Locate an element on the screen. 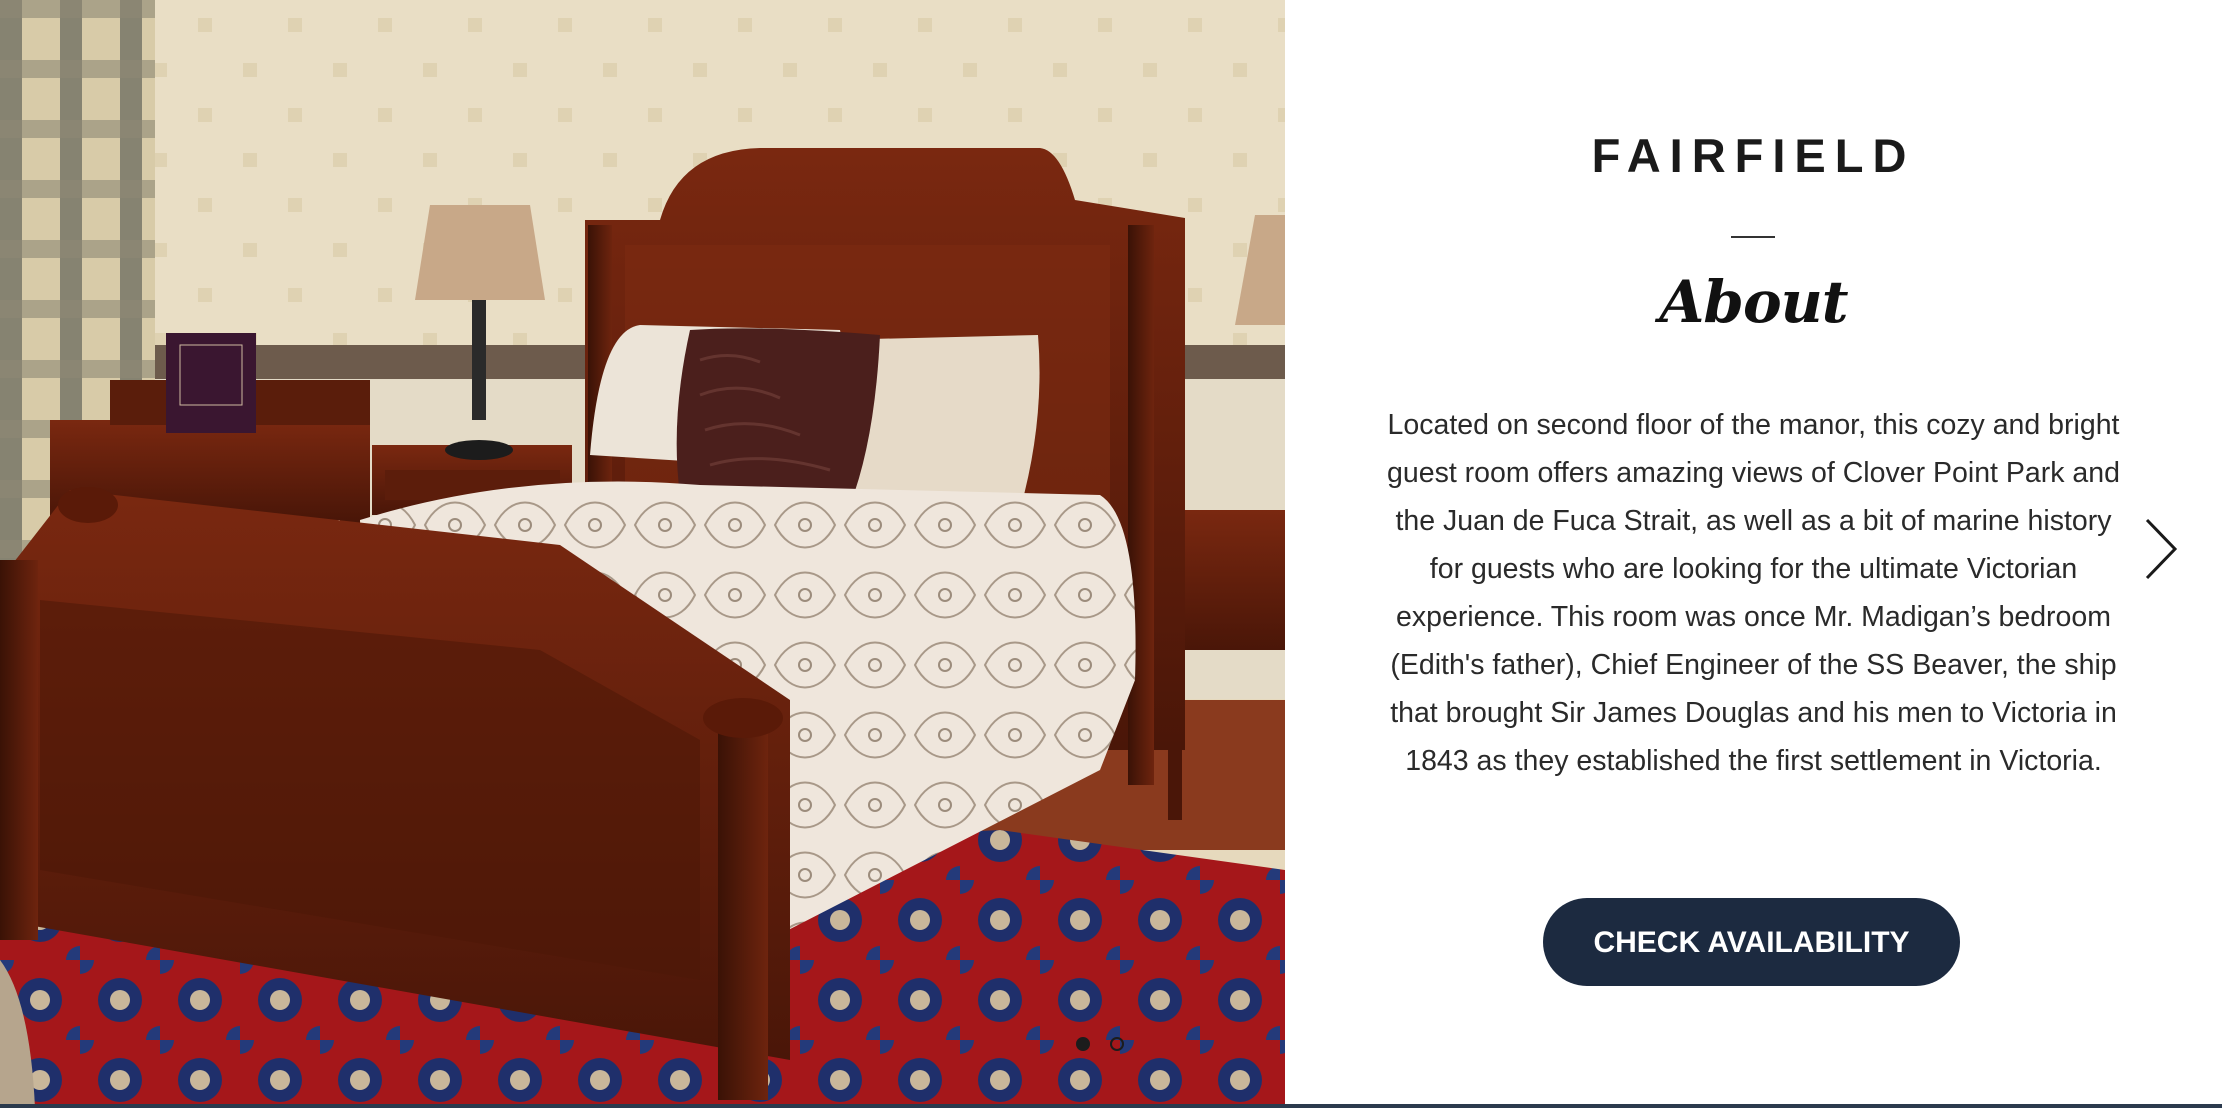 This screenshot has width=2222, height=1108. check-availability-button: CHECK AVAILABILITY is located at coordinates (1751, 942).